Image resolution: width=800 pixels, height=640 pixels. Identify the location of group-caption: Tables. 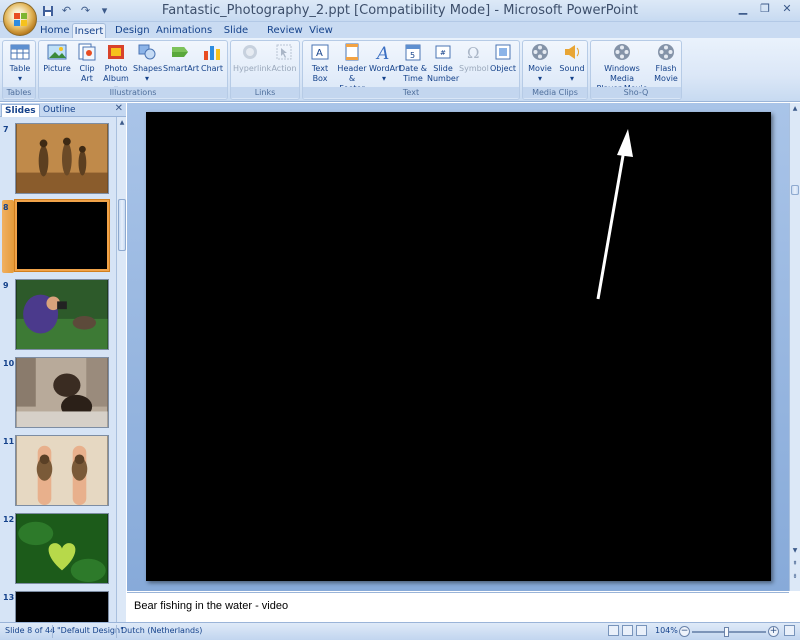
(19, 92).